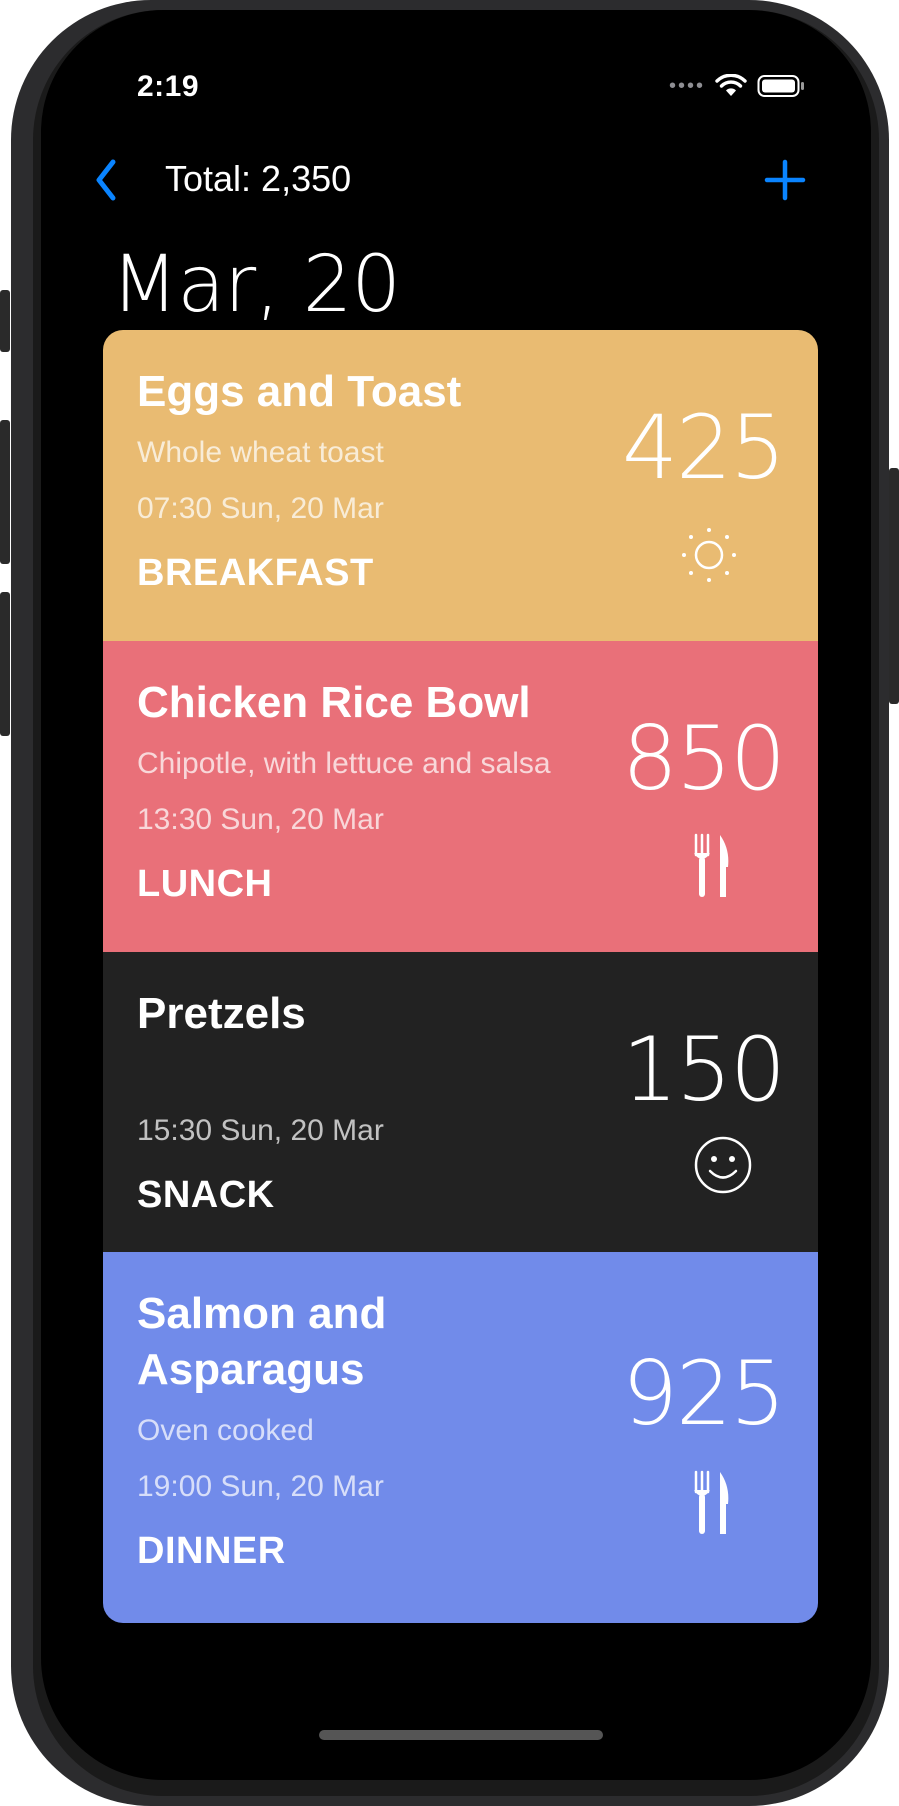 The width and height of the screenshot is (899, 1806). Describe the element at coordinates (334, 702) in the screenshot. I see `meal-name: Chicken Rice Bowl` at that location.